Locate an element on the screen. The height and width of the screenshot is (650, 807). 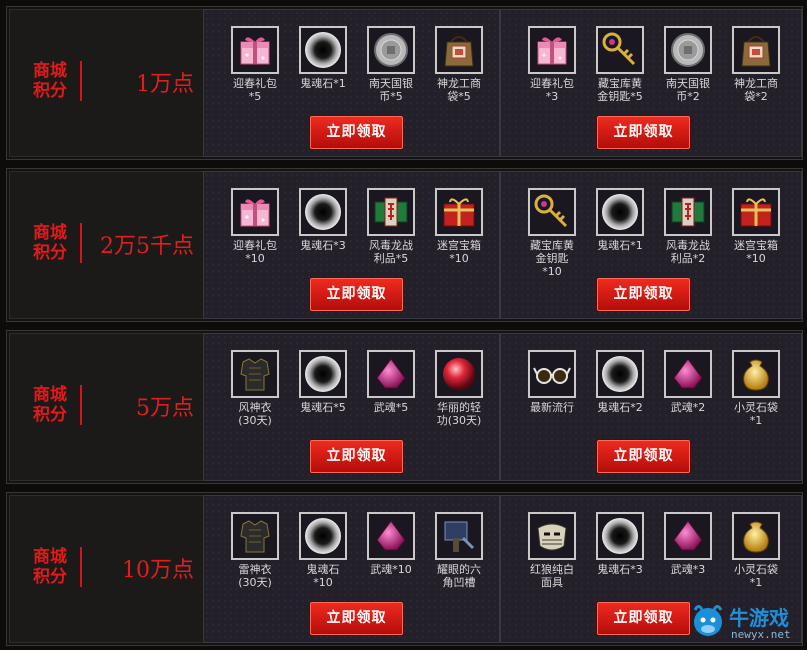
reward-item: 神龙工商 袋*2 is located at coordinates (756, 64).